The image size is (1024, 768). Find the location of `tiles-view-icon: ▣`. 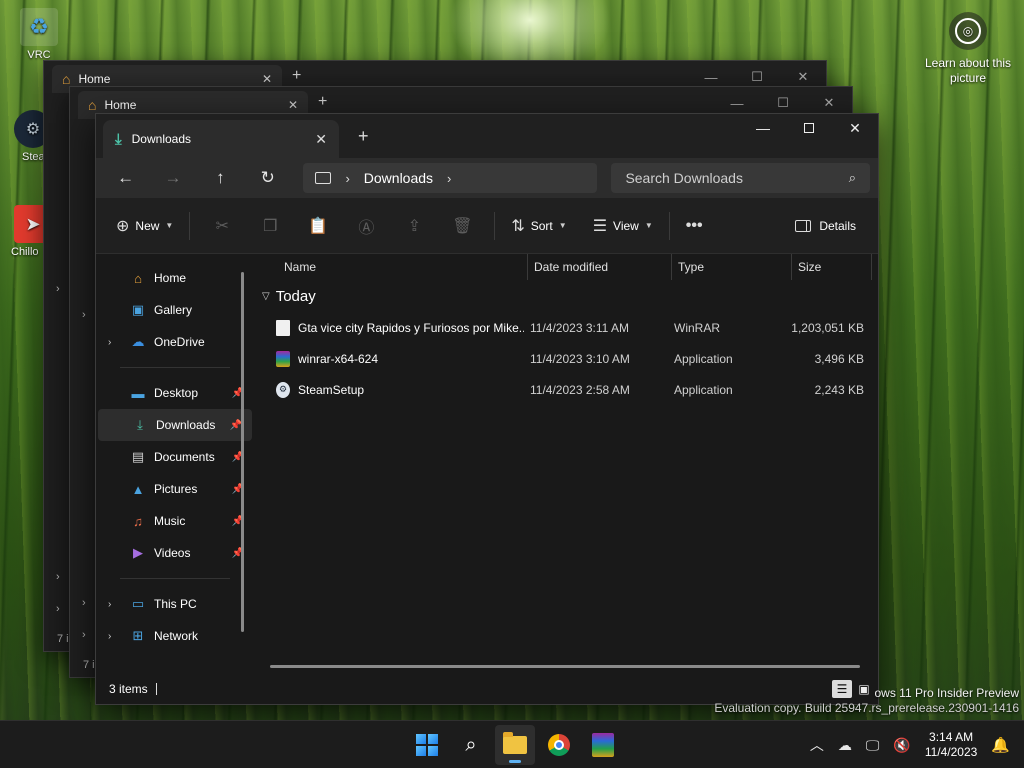

tiles-view-icon: ▣ is located at coordinates (864, 689).